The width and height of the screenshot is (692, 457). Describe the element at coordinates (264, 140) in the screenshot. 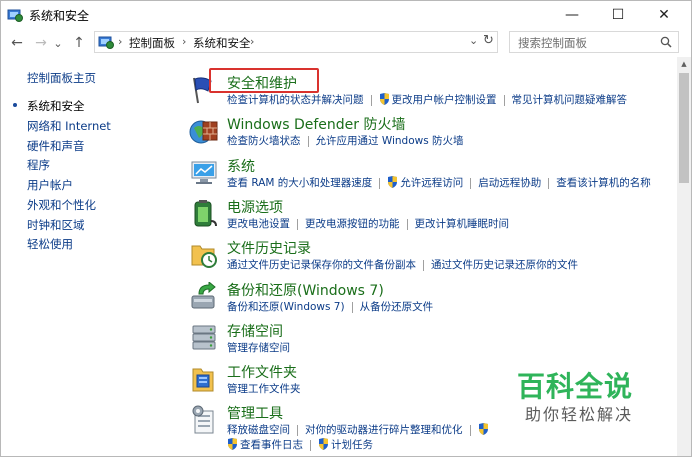

I see `link-firewall-status: 检查防火墙状态` at that location.